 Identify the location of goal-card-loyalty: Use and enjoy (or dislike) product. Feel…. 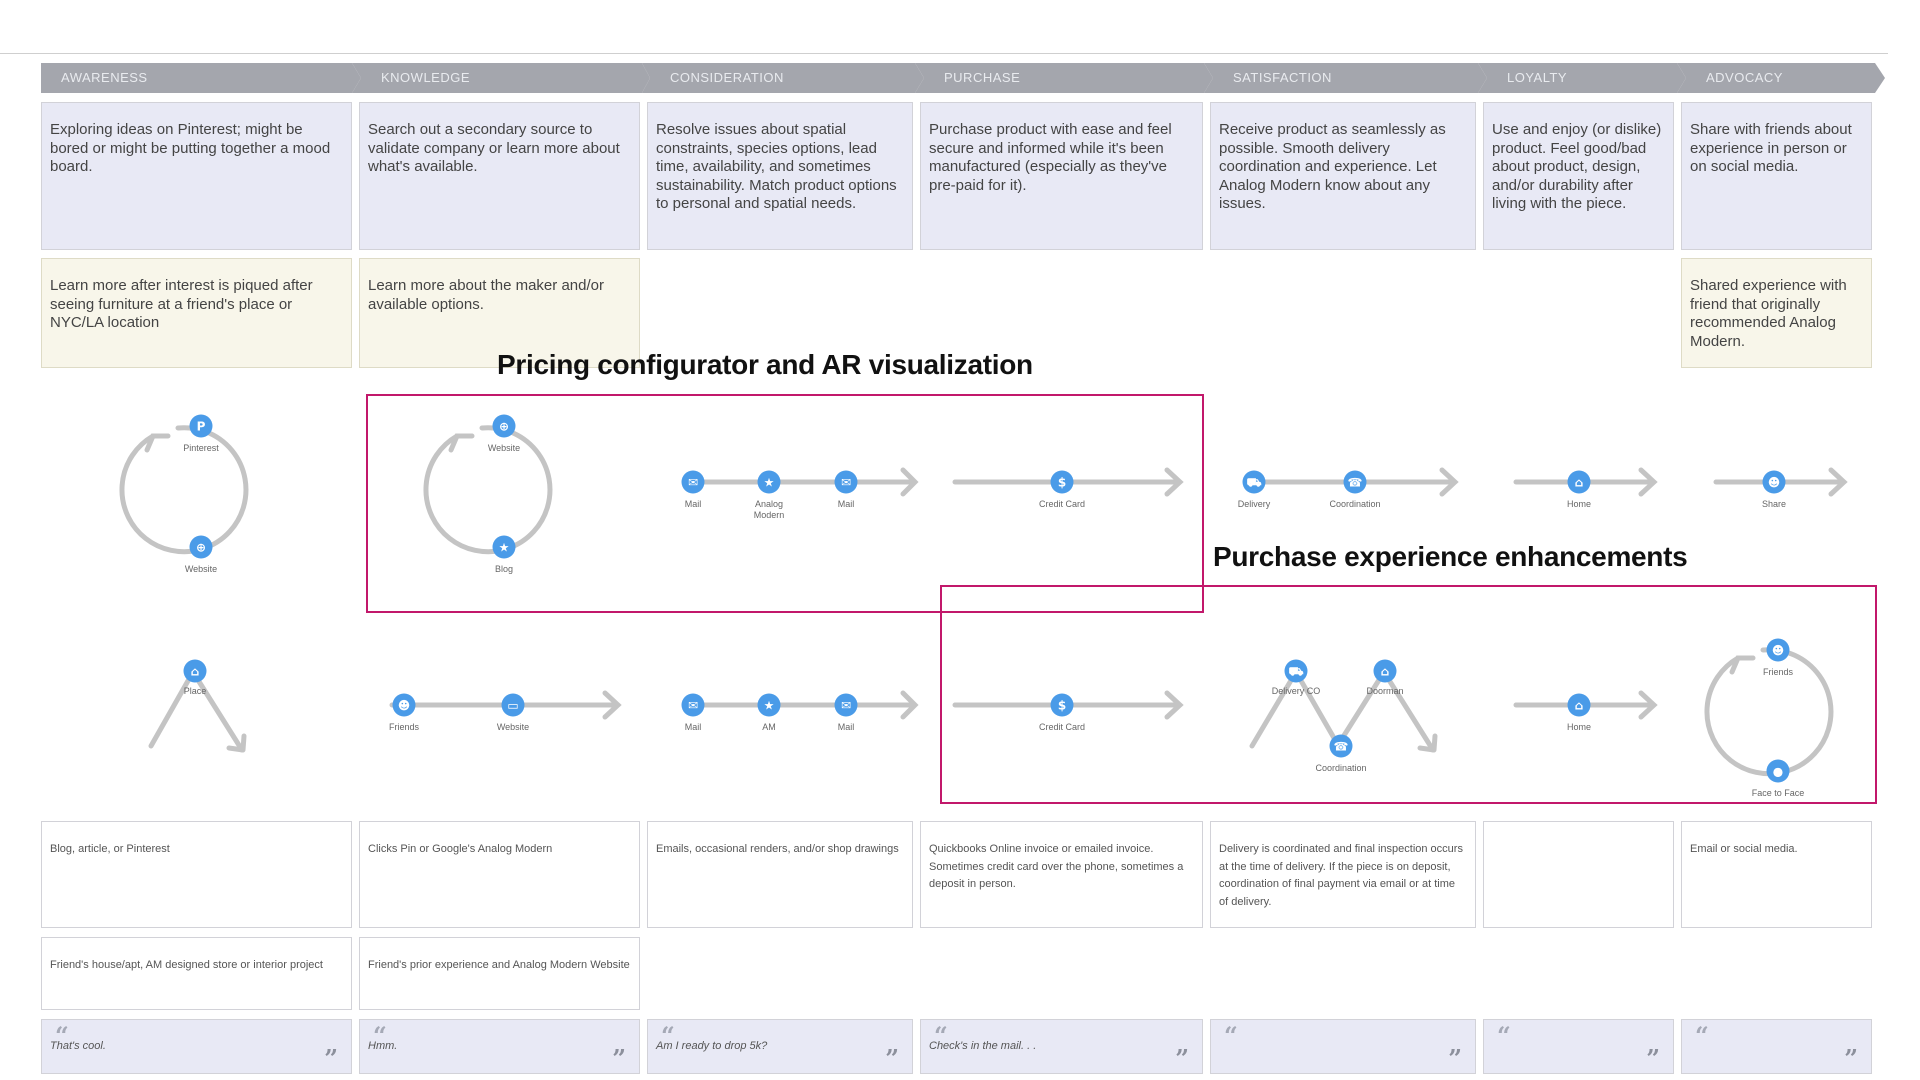
(1578, 176).